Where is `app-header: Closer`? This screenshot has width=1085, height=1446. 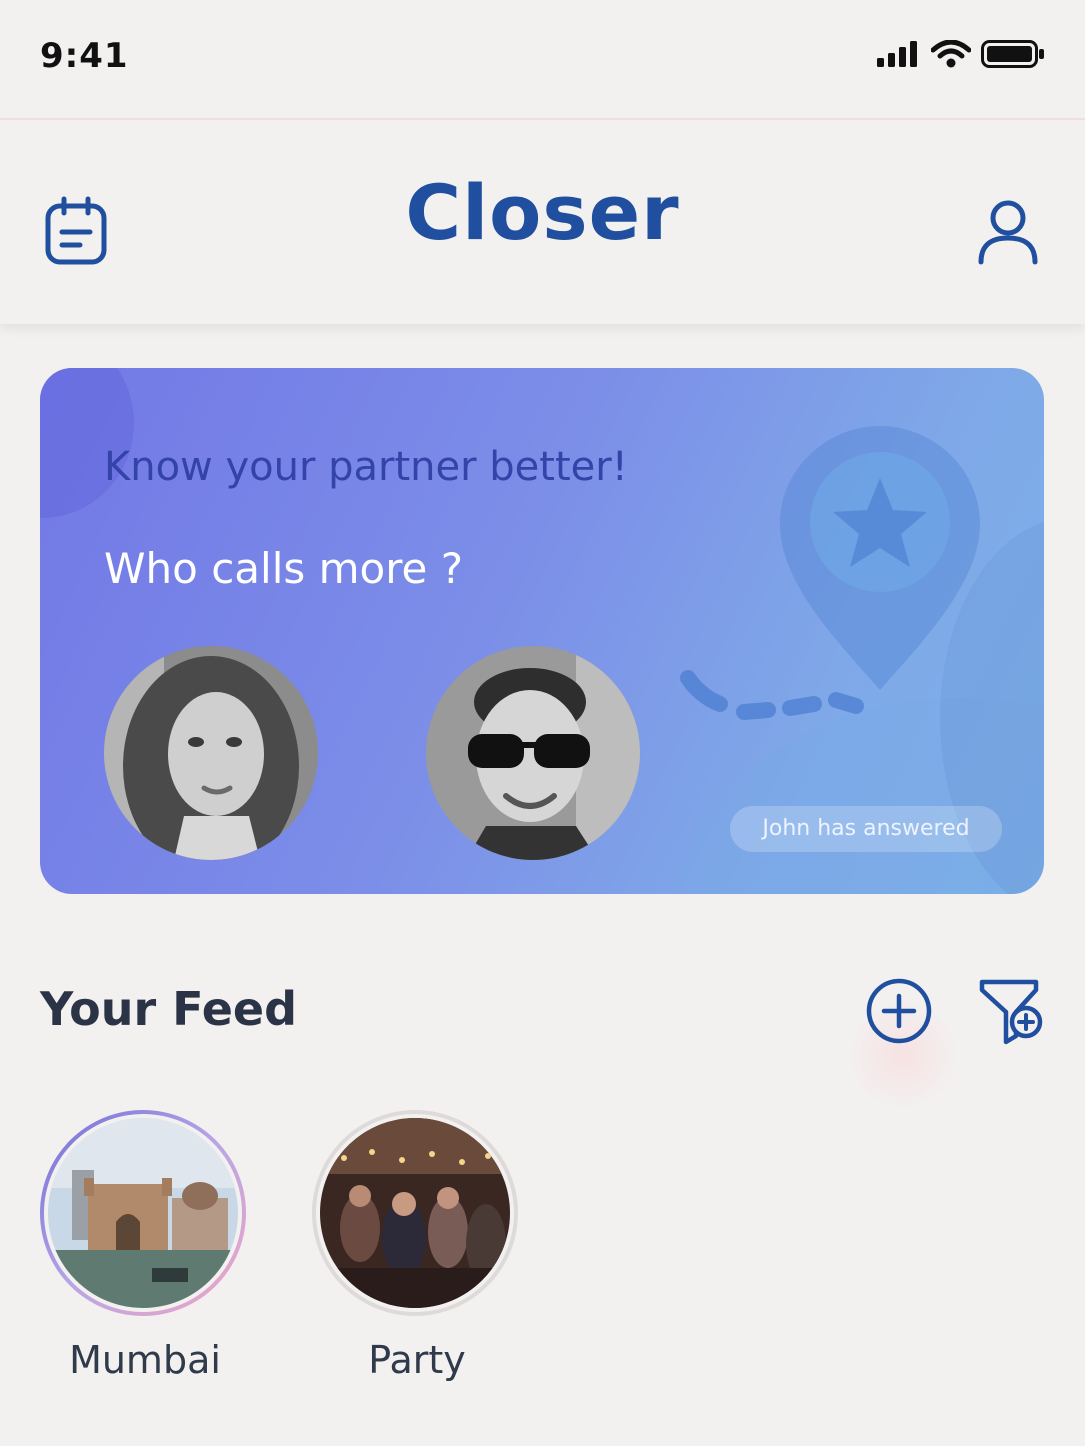 app-header: Closer is located at coordinates (542, 222).